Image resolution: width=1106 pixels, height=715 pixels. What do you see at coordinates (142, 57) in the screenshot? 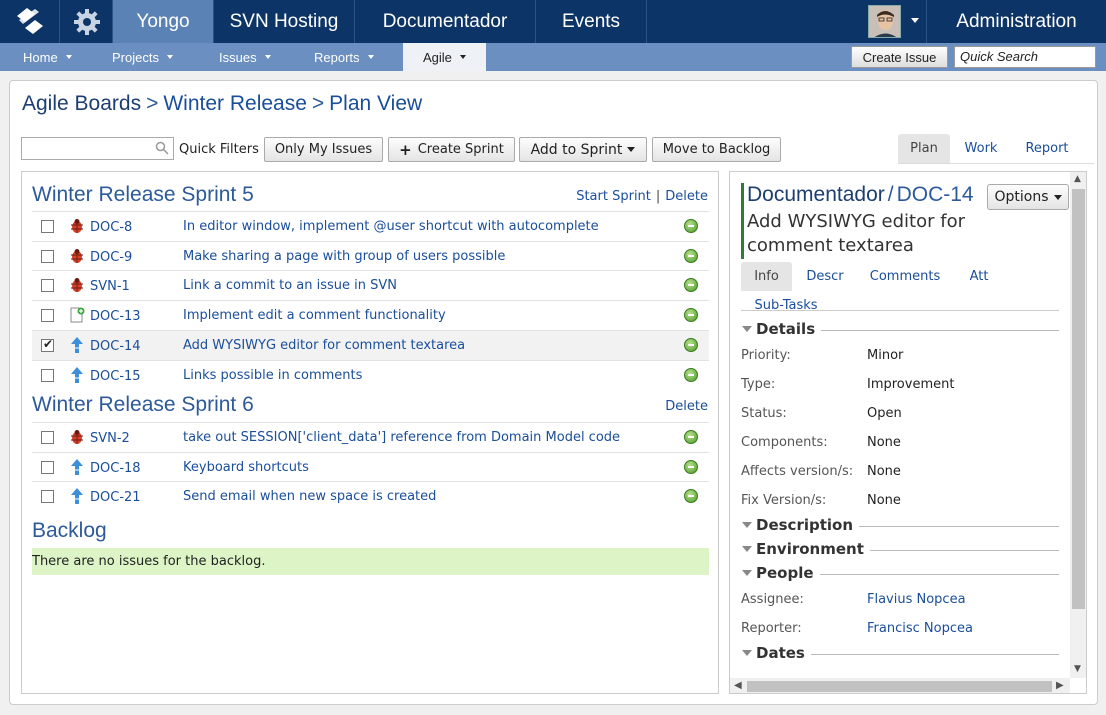
I see `subnav-projects: Projects` at bounding box center [142, 57].